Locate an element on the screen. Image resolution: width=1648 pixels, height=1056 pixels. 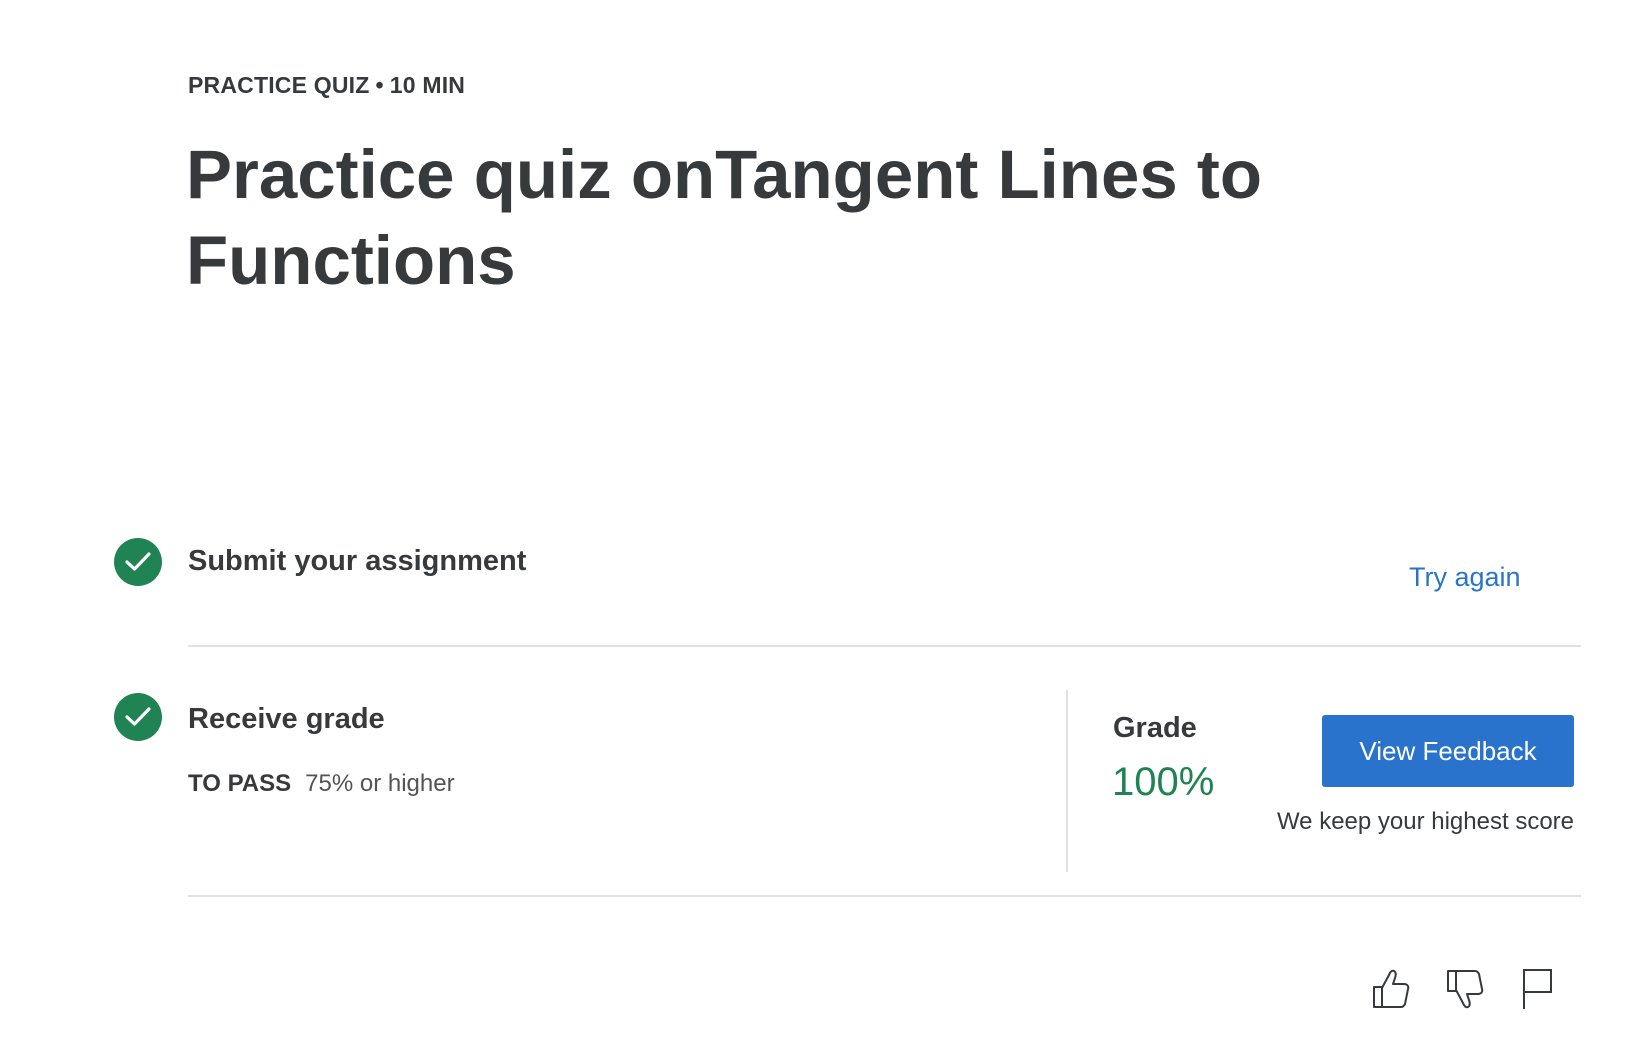
submit-step-title: Submit your assignment is located at coordinates (357, 561).